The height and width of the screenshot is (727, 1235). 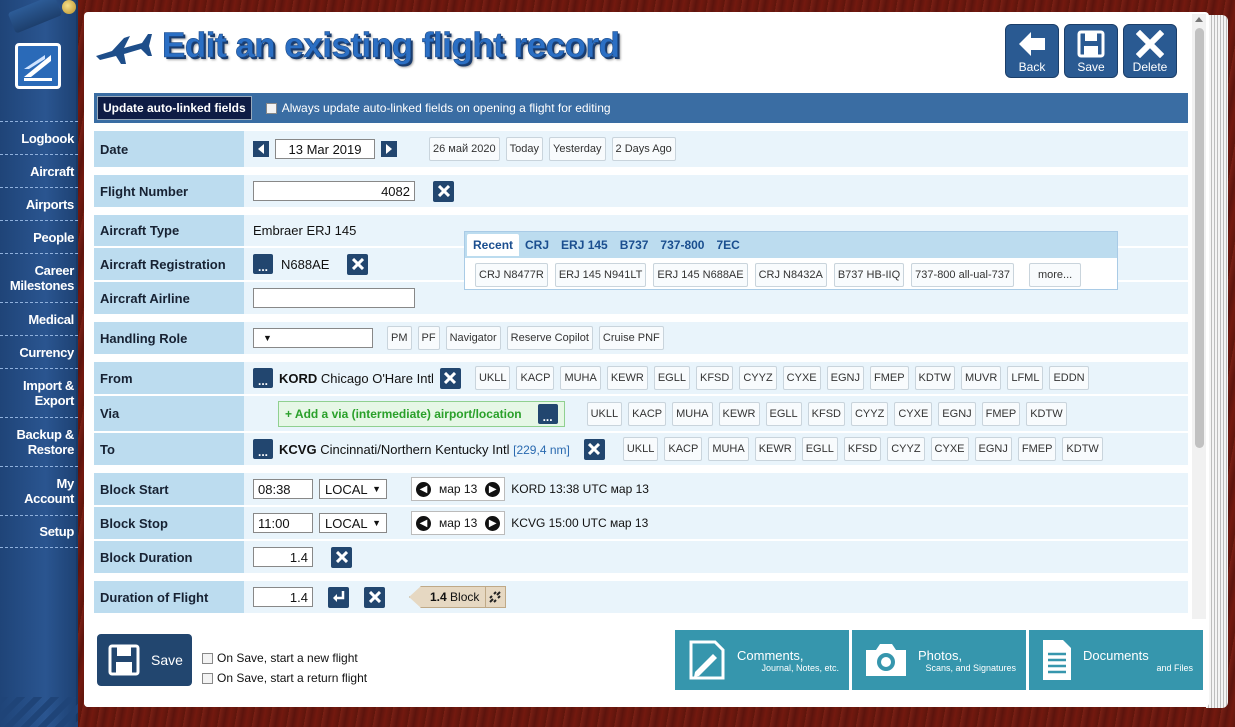 What do you see at coordinates (1025, 378) in the screenshot?
I see `from-quick-airport: LFML` at bounding box center [1025, 378].